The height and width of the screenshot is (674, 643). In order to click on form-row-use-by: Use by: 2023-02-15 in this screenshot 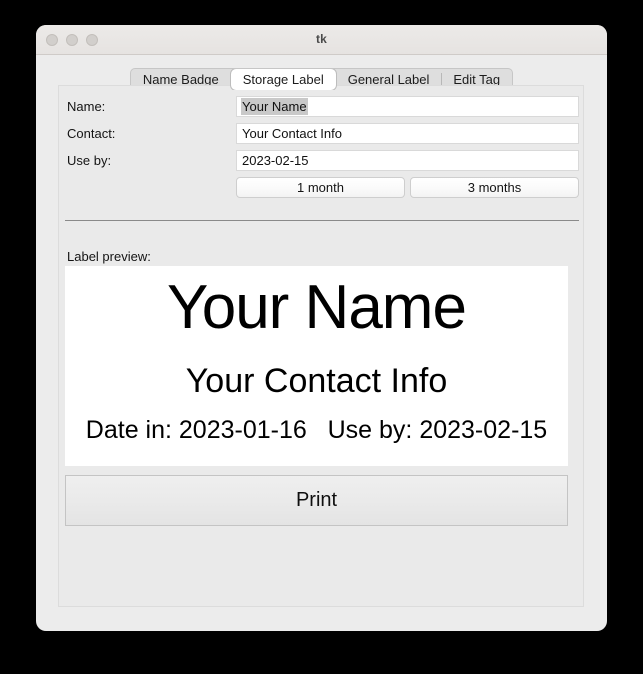, I will do `click(322, 160)`.